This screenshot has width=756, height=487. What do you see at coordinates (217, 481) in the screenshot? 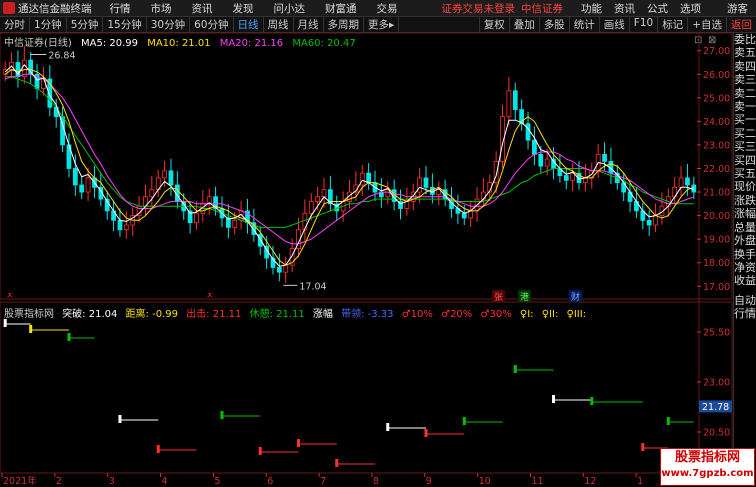
I see `x-tick-label: 5` at bounding box center [217, 481].